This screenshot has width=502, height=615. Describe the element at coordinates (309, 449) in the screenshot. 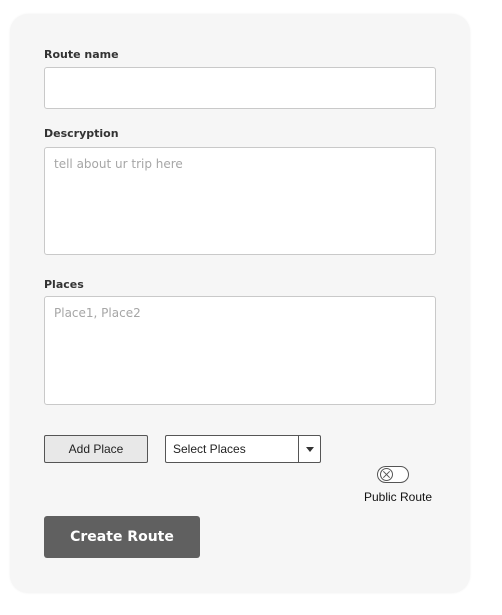

I see `chevron-down-icon` at that location.